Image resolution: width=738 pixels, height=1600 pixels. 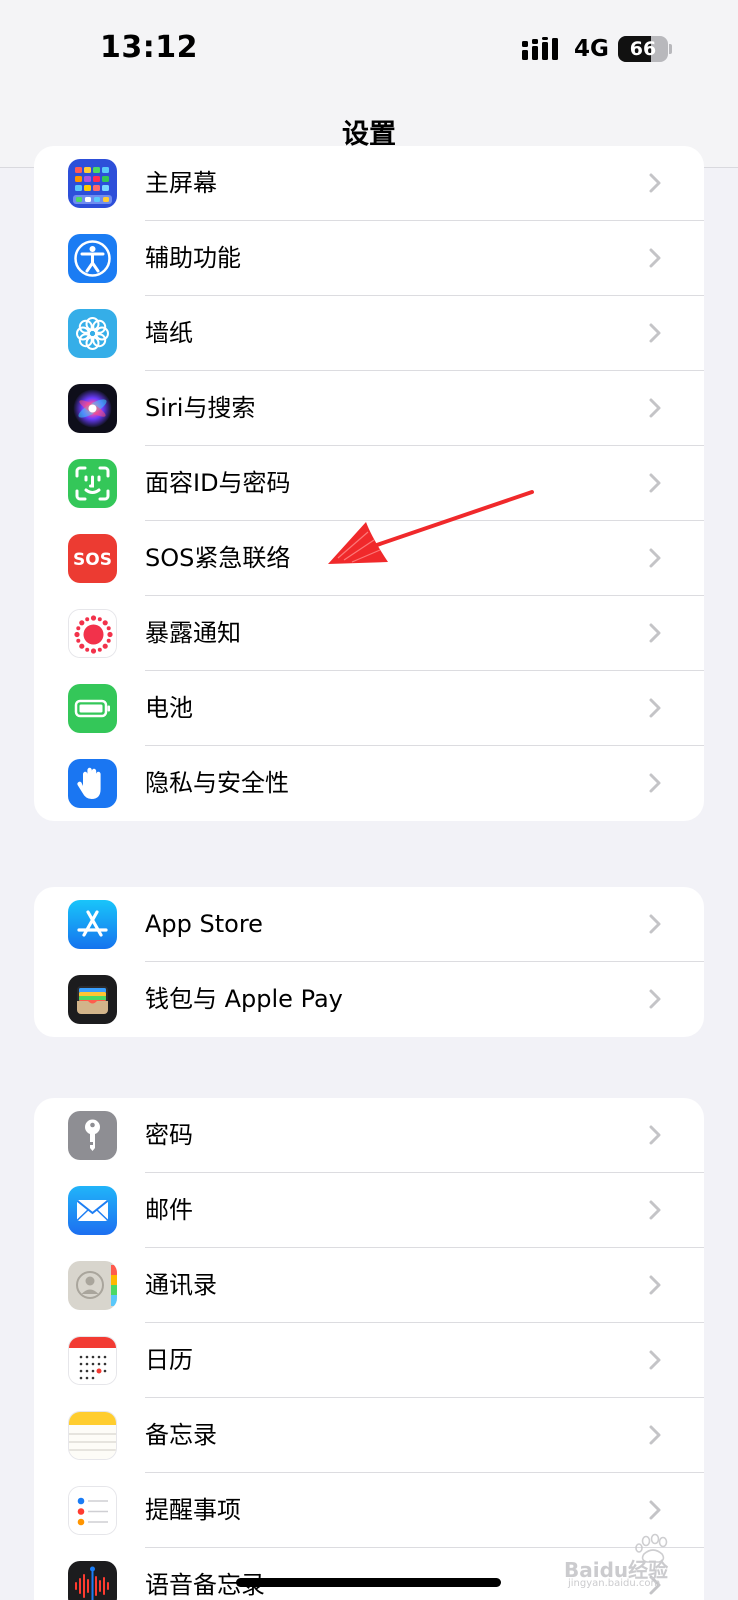 What do you see at coordinates (193, 258) in the screenshot?
I see `row-label: 辅助功能` at bounding box center [193, 258].